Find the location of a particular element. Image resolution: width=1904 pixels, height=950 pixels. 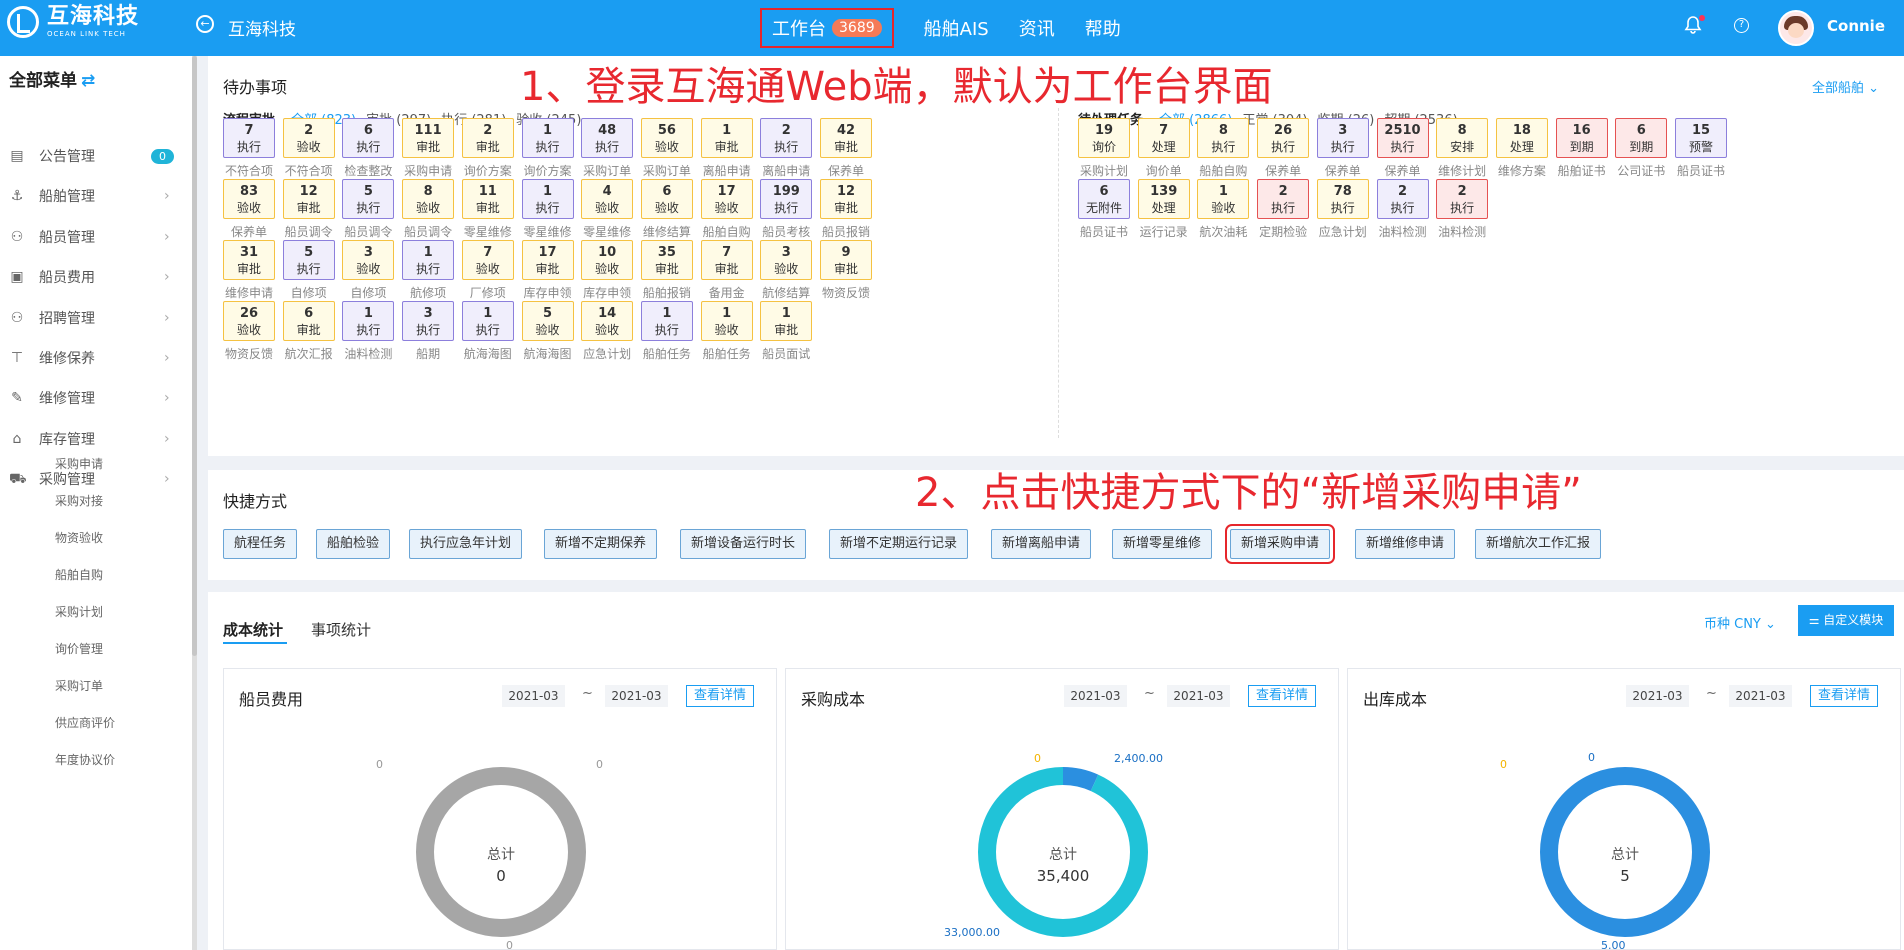

shortcut-button: 新增零星维修 is located at coordinates (1162, 544).